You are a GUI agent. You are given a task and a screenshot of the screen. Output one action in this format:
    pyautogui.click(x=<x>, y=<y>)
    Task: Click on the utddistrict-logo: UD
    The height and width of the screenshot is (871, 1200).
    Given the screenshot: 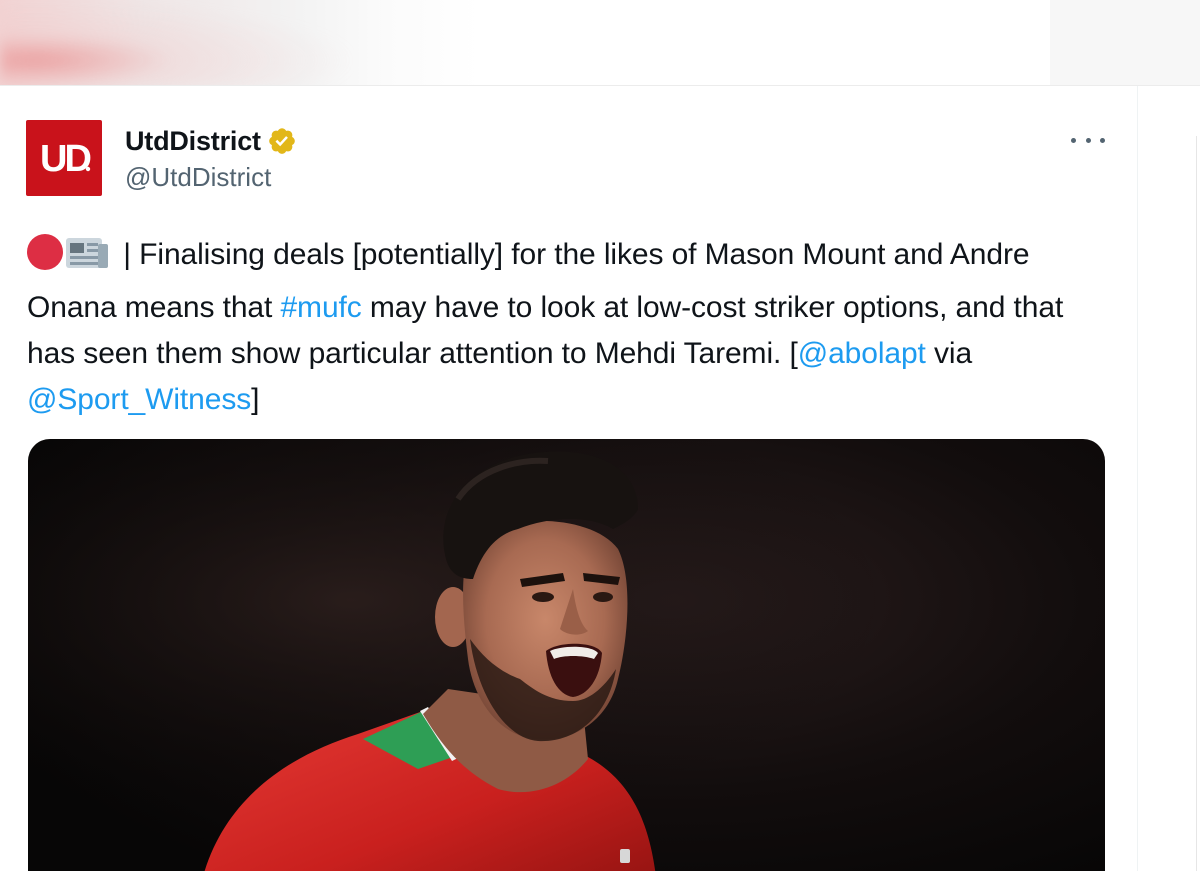 What is the action you would take?
    pyautogui.click(x=66, y=159)
    